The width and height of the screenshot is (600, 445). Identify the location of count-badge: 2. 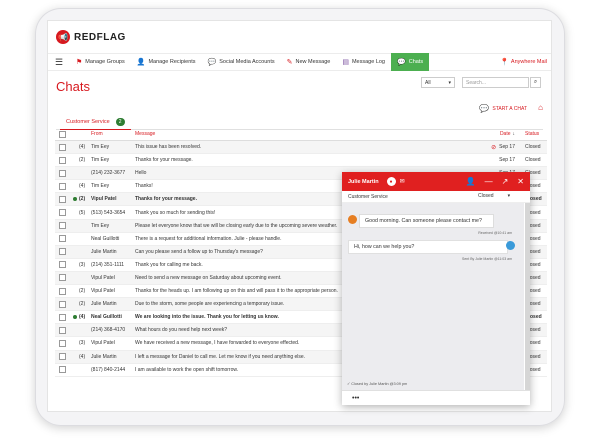
(120, 122).